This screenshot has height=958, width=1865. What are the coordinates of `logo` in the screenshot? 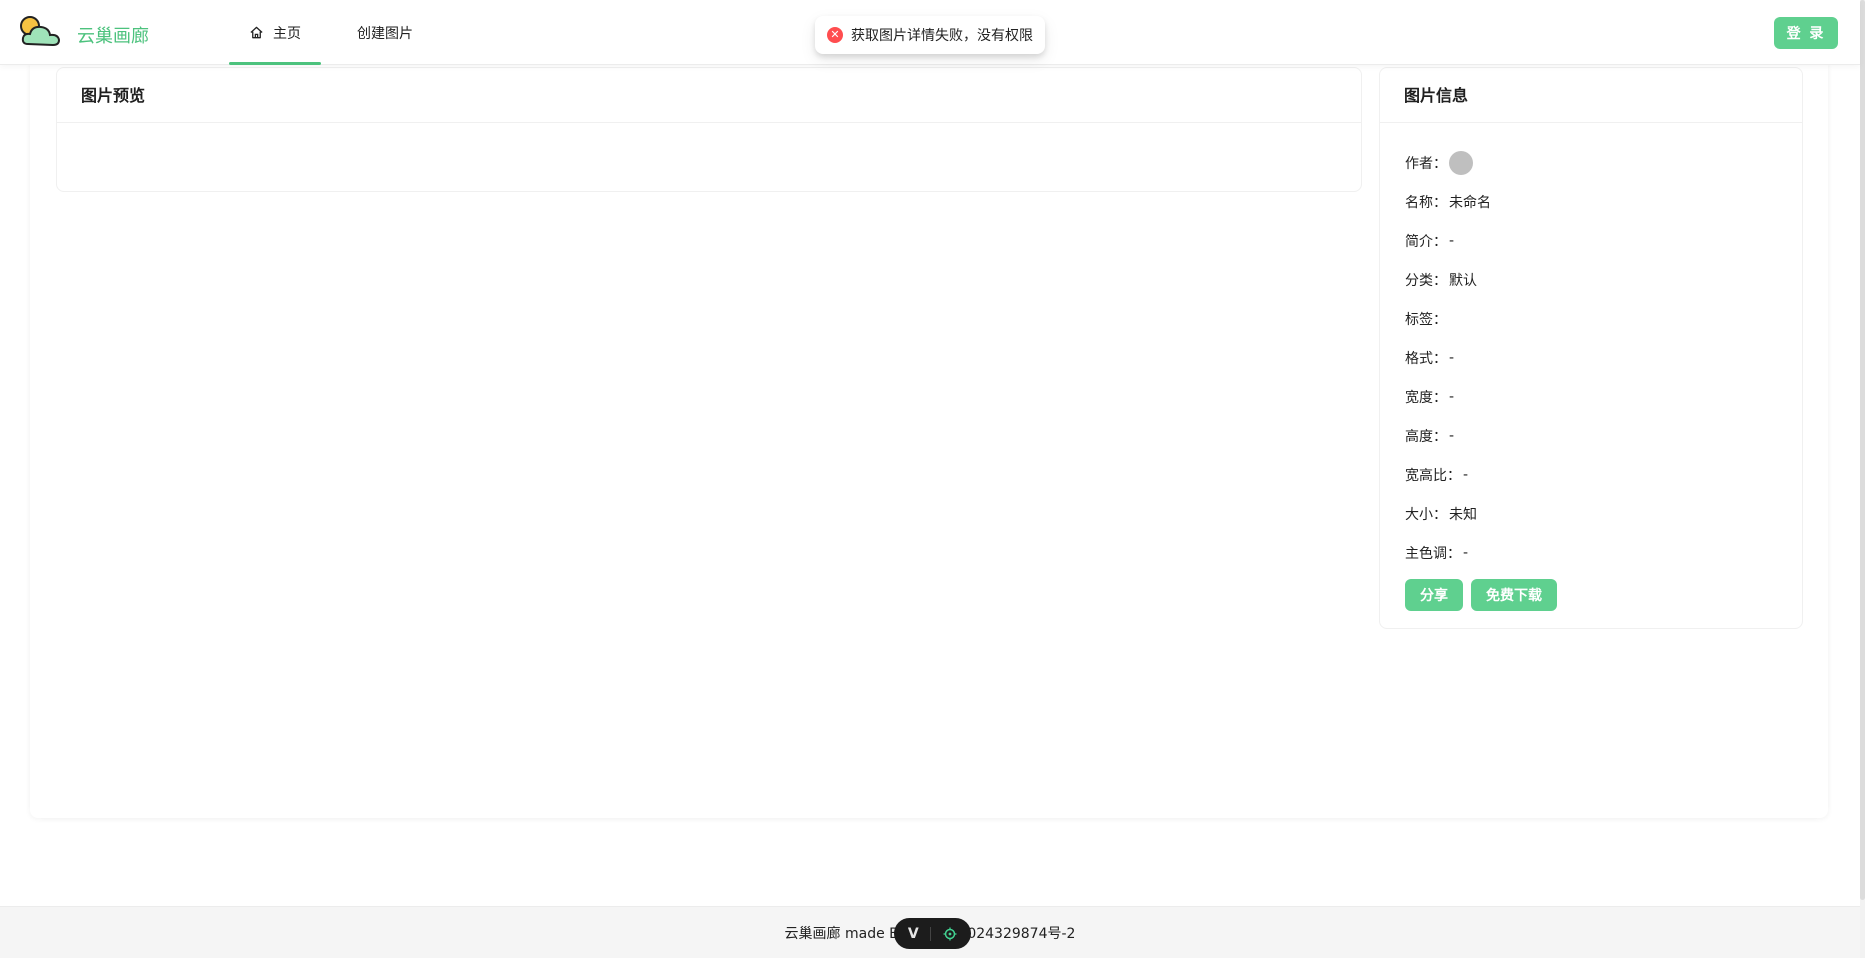 It's located at (41, 32).